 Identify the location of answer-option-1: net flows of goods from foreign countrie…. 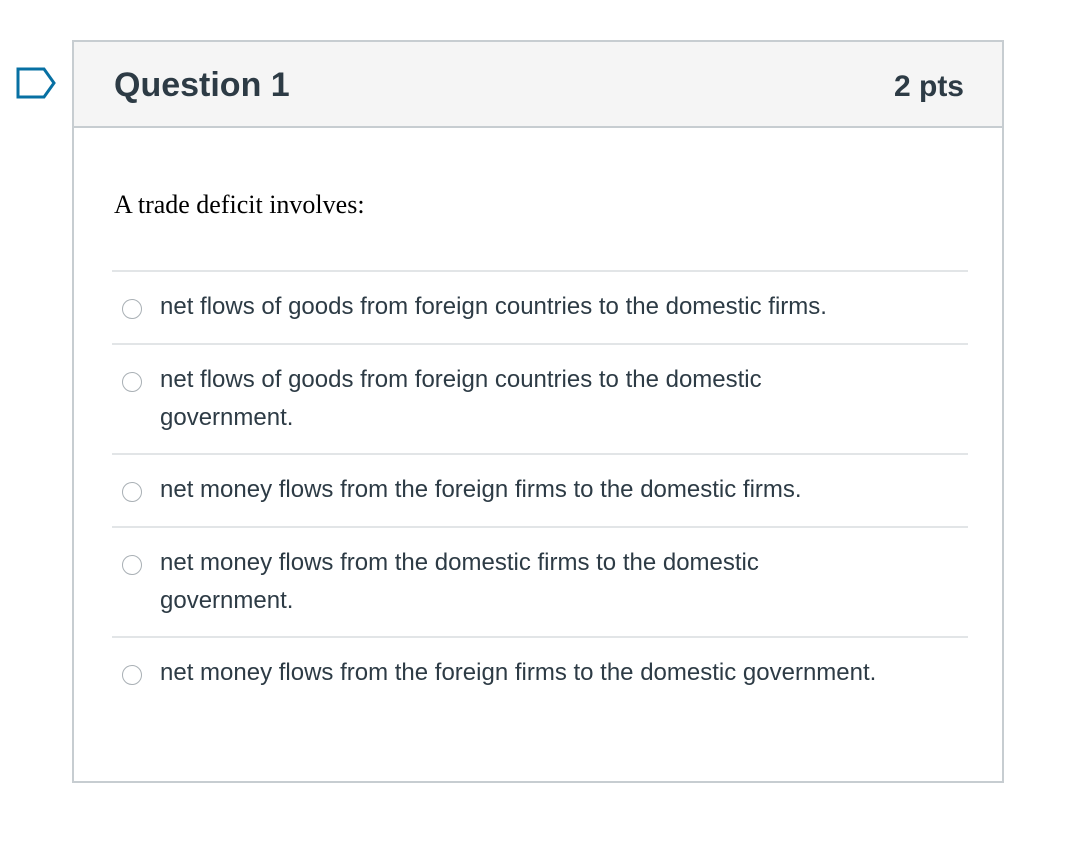
(540, 306).